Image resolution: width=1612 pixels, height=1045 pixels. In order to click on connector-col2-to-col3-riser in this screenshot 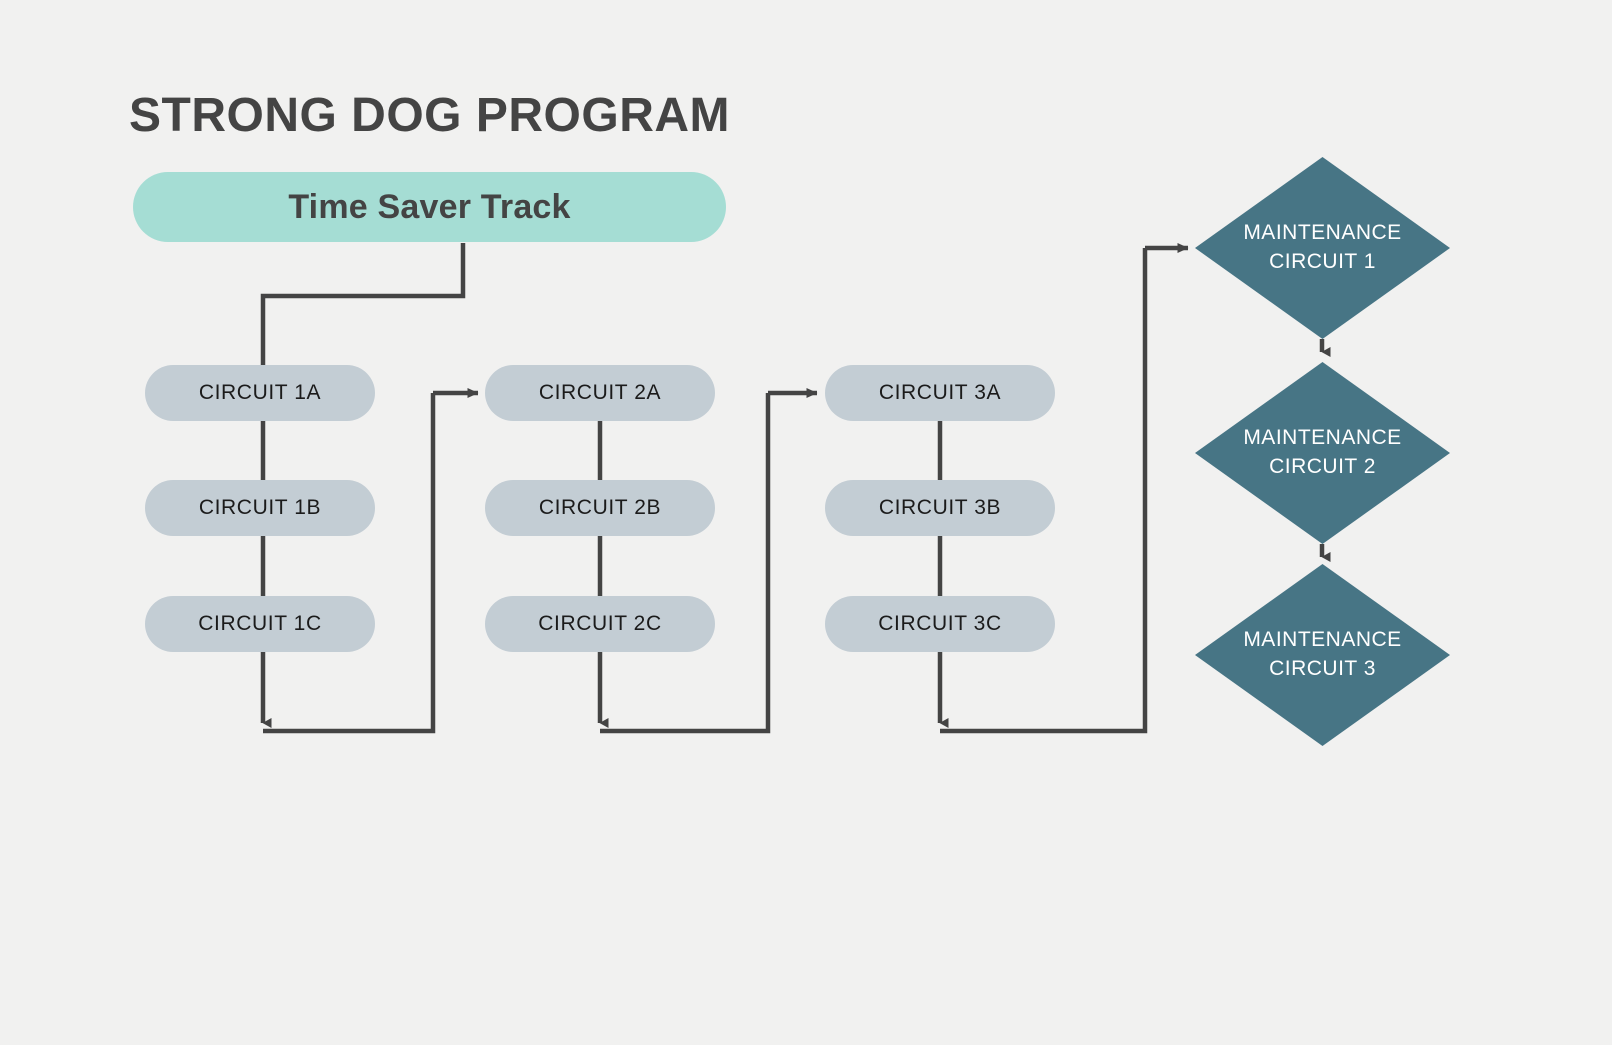, I will do `click(685, 563)`.